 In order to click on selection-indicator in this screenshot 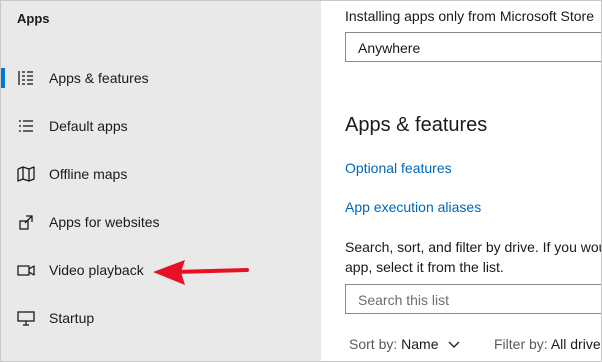, I will do `click(3, 78)`.